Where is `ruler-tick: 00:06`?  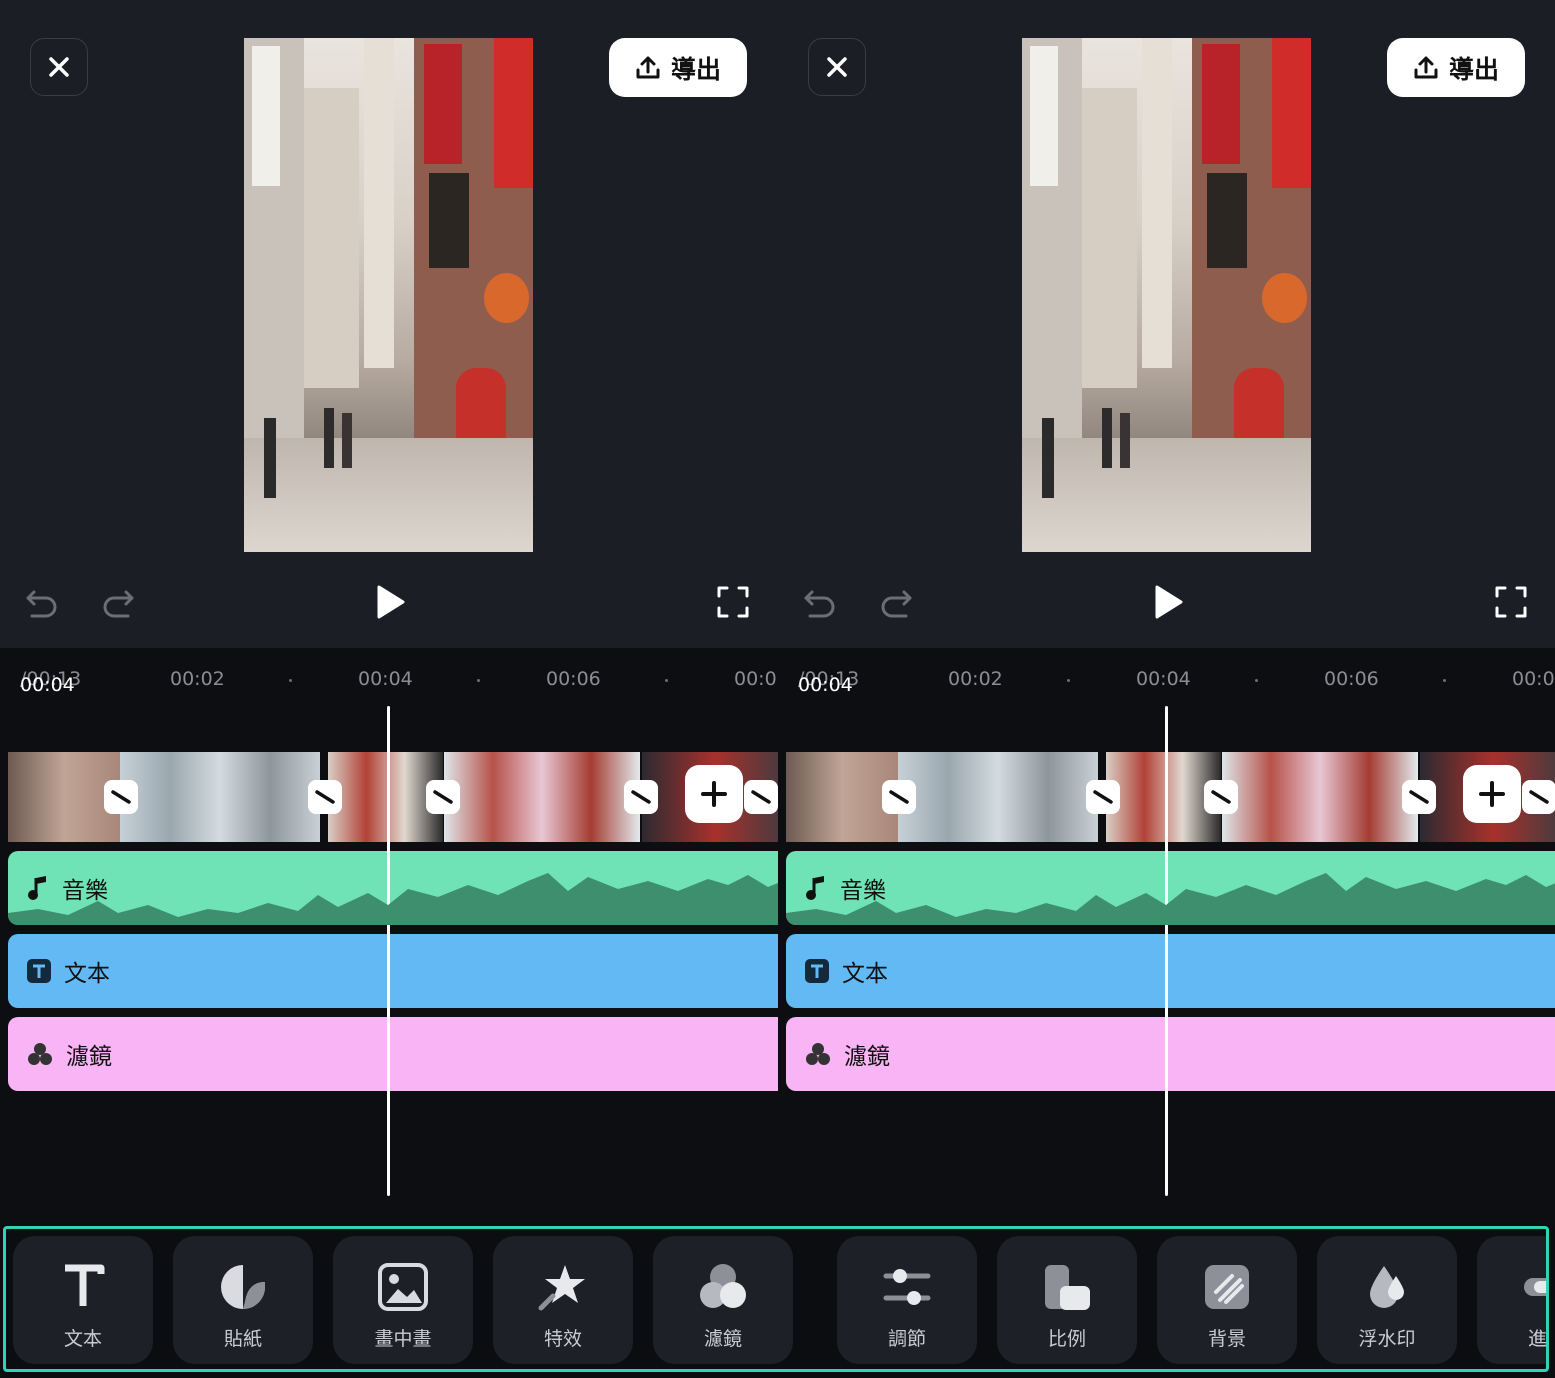
ruler-tick: 00:06 is located at coordinates (573, 679).